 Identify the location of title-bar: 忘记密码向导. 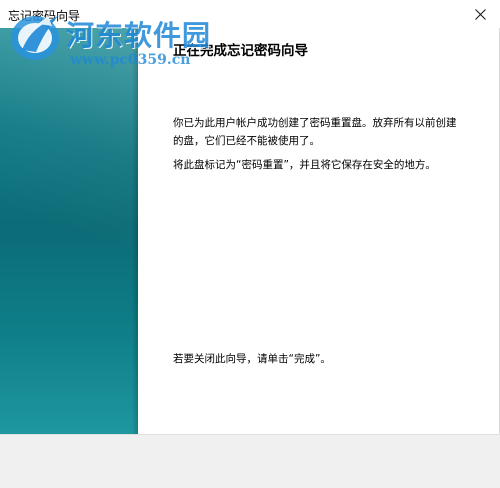
(250, 14).